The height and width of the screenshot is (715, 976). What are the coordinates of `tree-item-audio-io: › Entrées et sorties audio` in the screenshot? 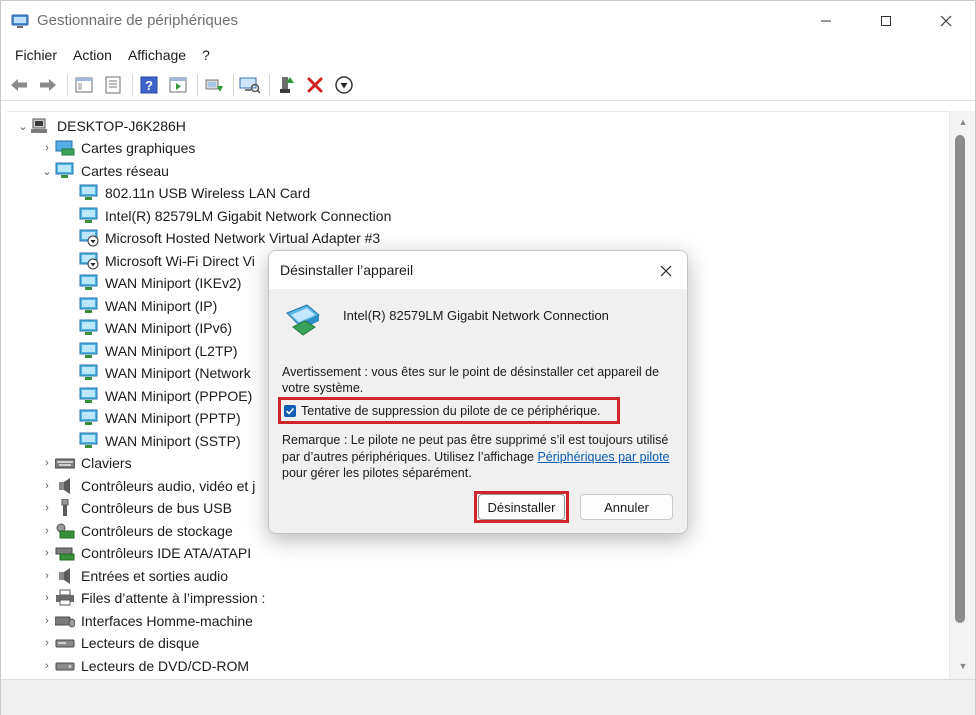 It's located at (133, 576).